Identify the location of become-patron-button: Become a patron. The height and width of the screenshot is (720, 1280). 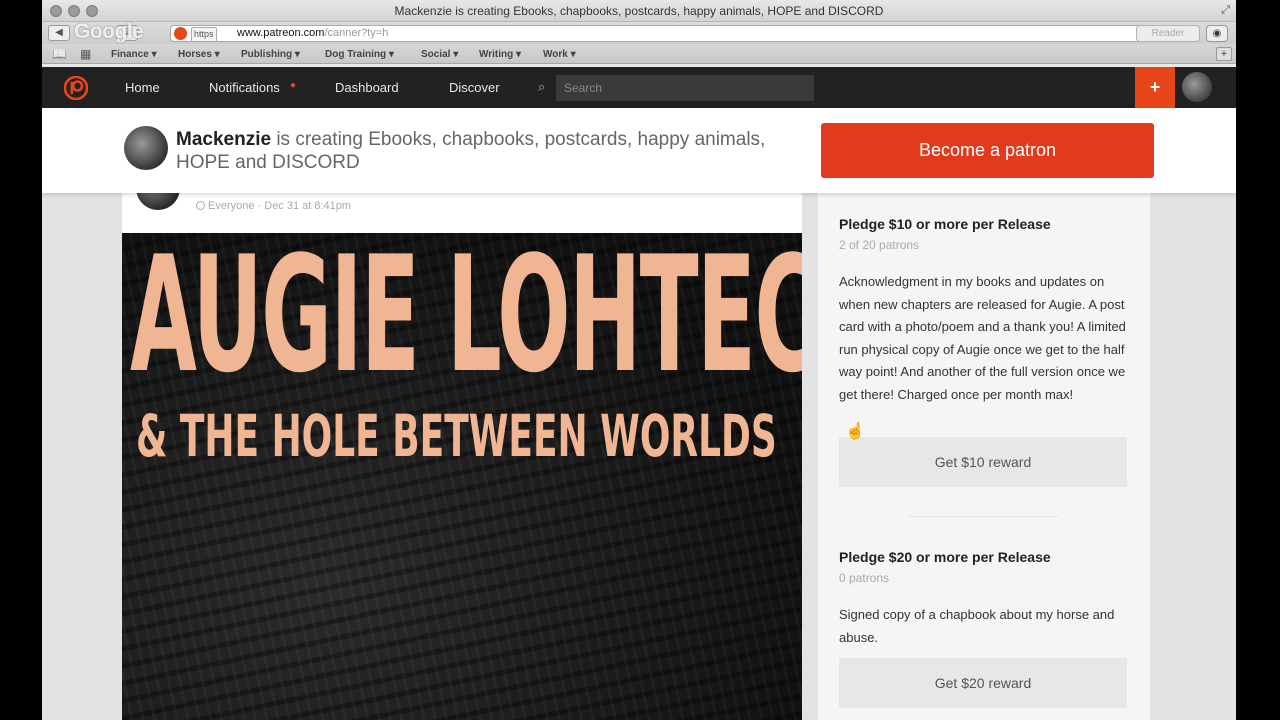
(987, 150).